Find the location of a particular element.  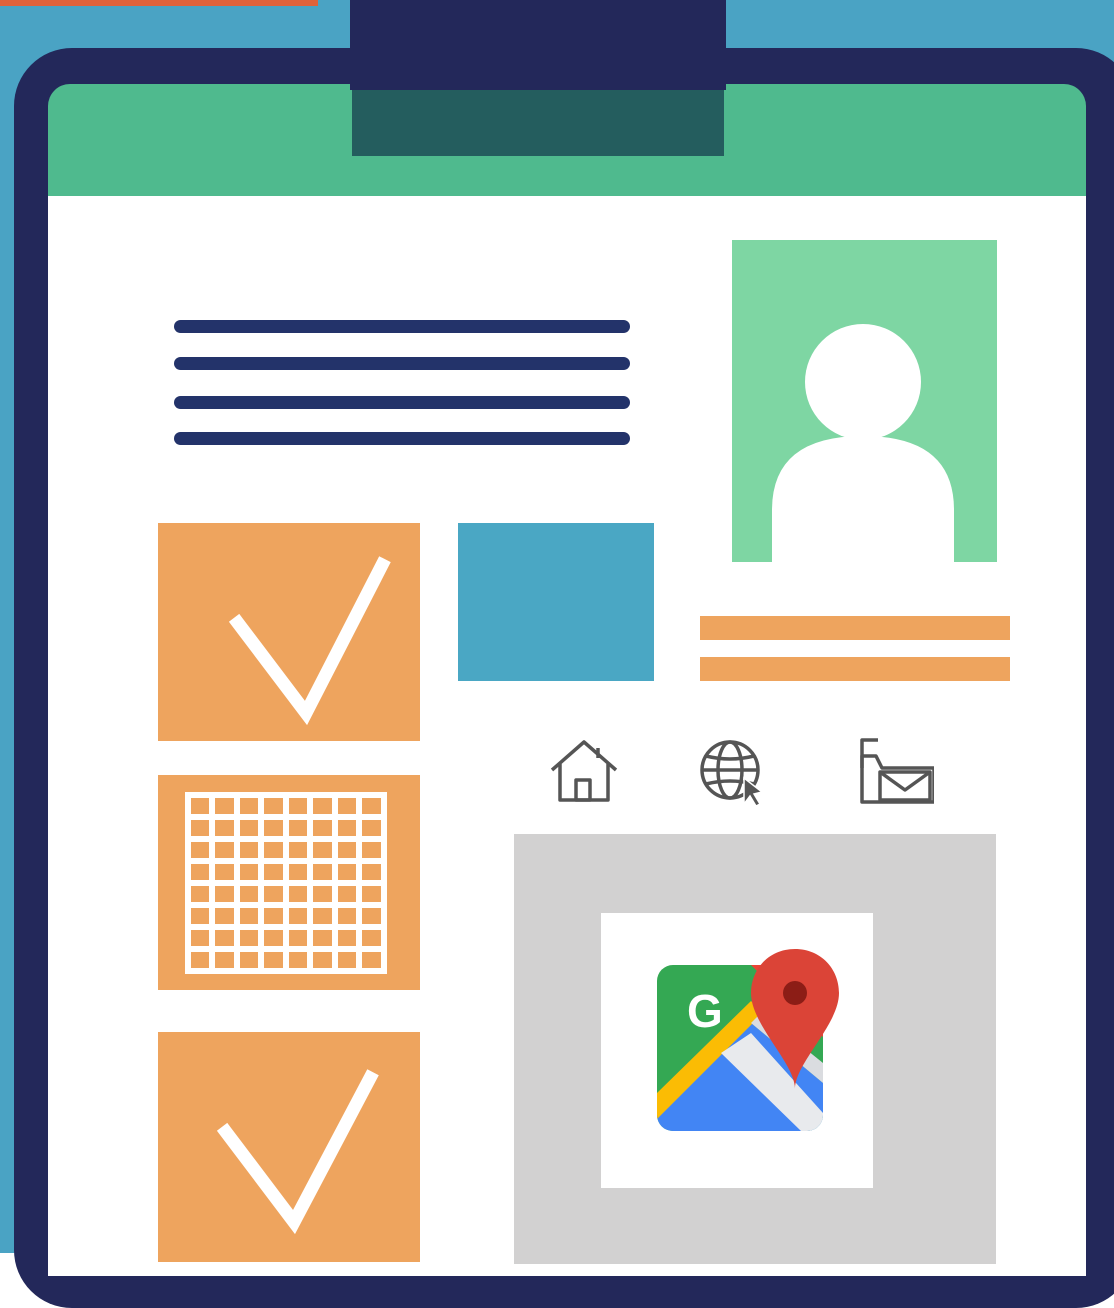

map-app-card: G is located at coordinates (737, 1050).